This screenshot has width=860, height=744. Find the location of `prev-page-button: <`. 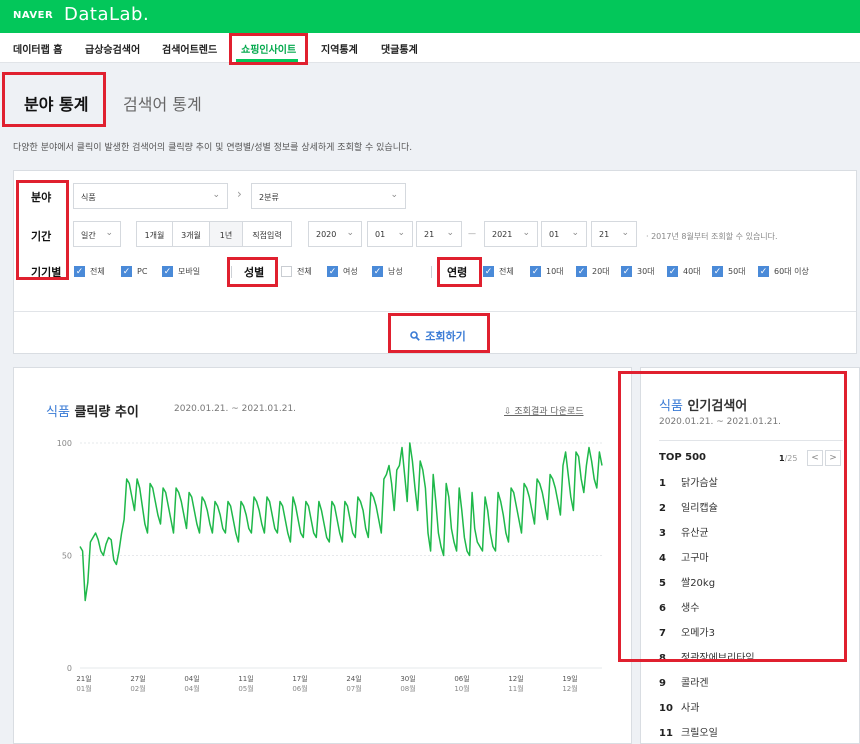

prev-page-button: < is located at coordinates (815, 458).